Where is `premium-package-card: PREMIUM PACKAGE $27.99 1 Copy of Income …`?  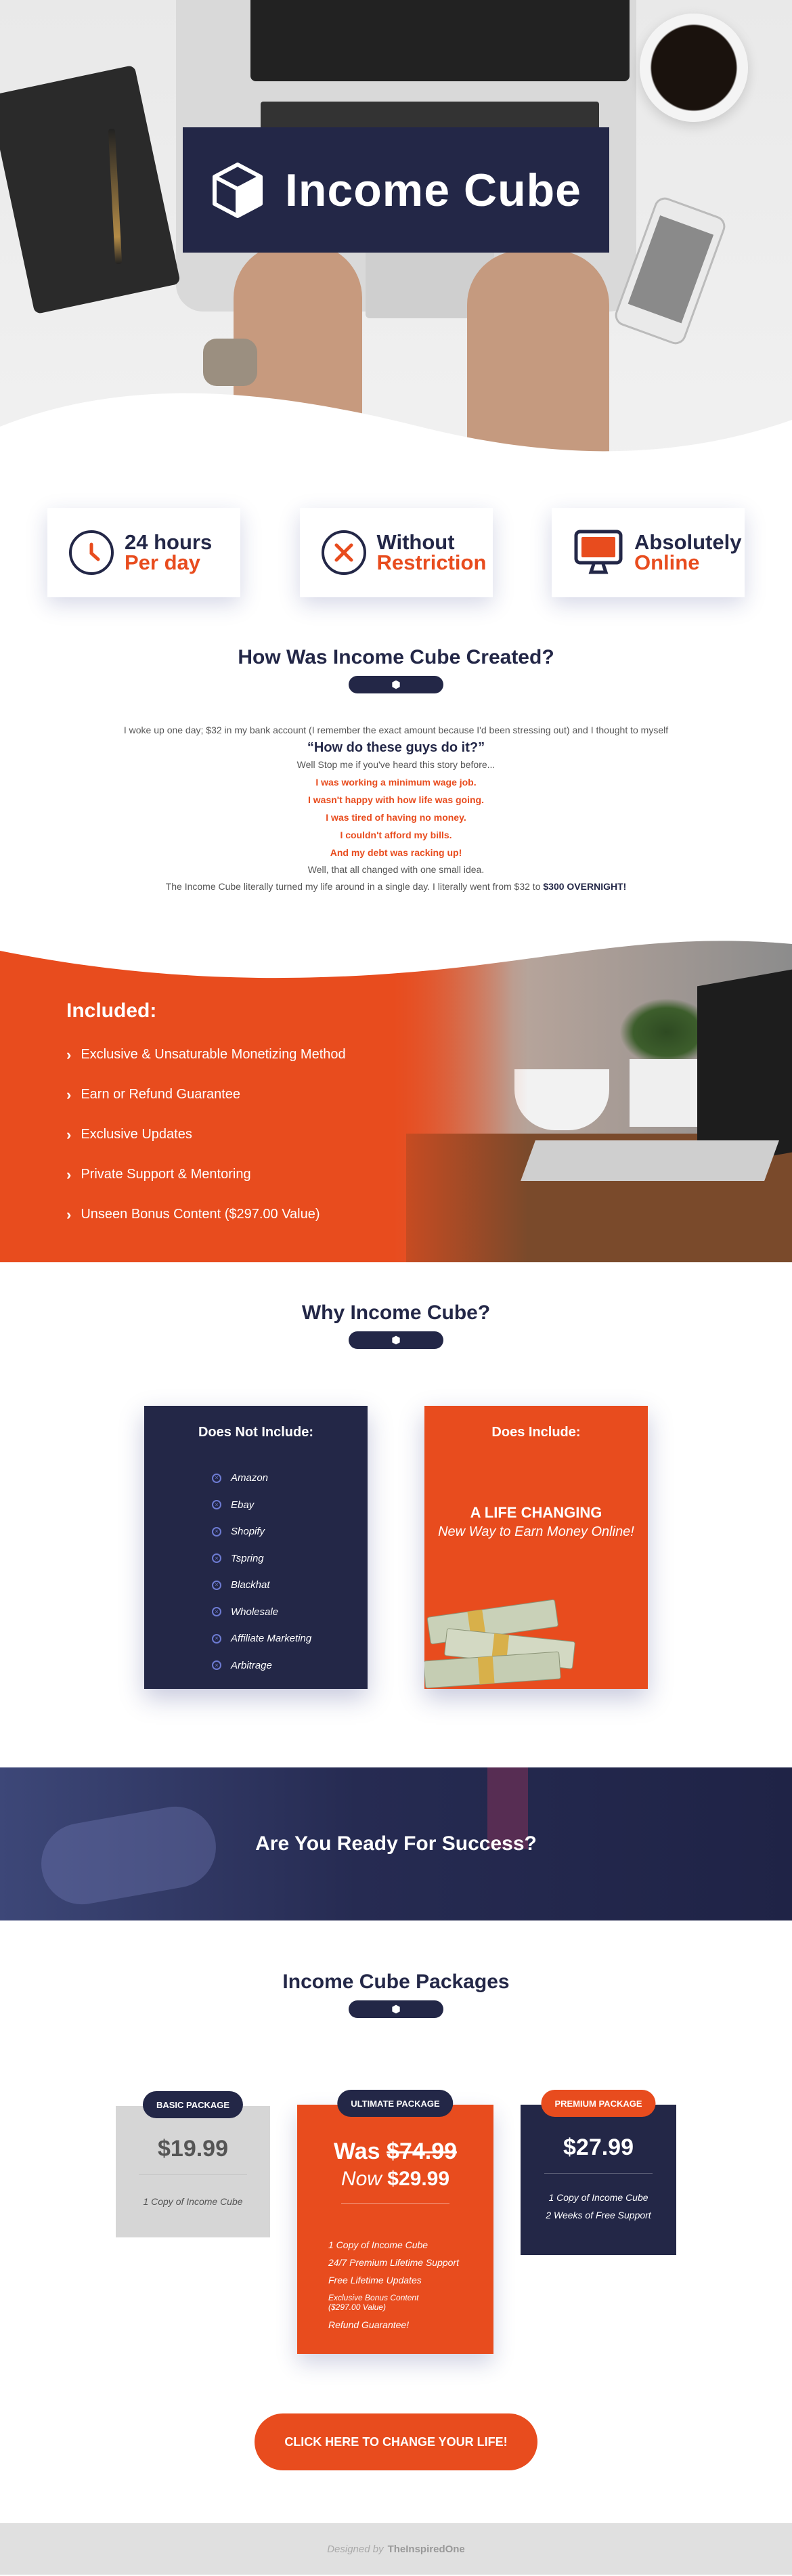
premium-package-card: PREMIUM PACKAGE $27.99 1 Copy of Income … is located at coordinates (598, 2172).